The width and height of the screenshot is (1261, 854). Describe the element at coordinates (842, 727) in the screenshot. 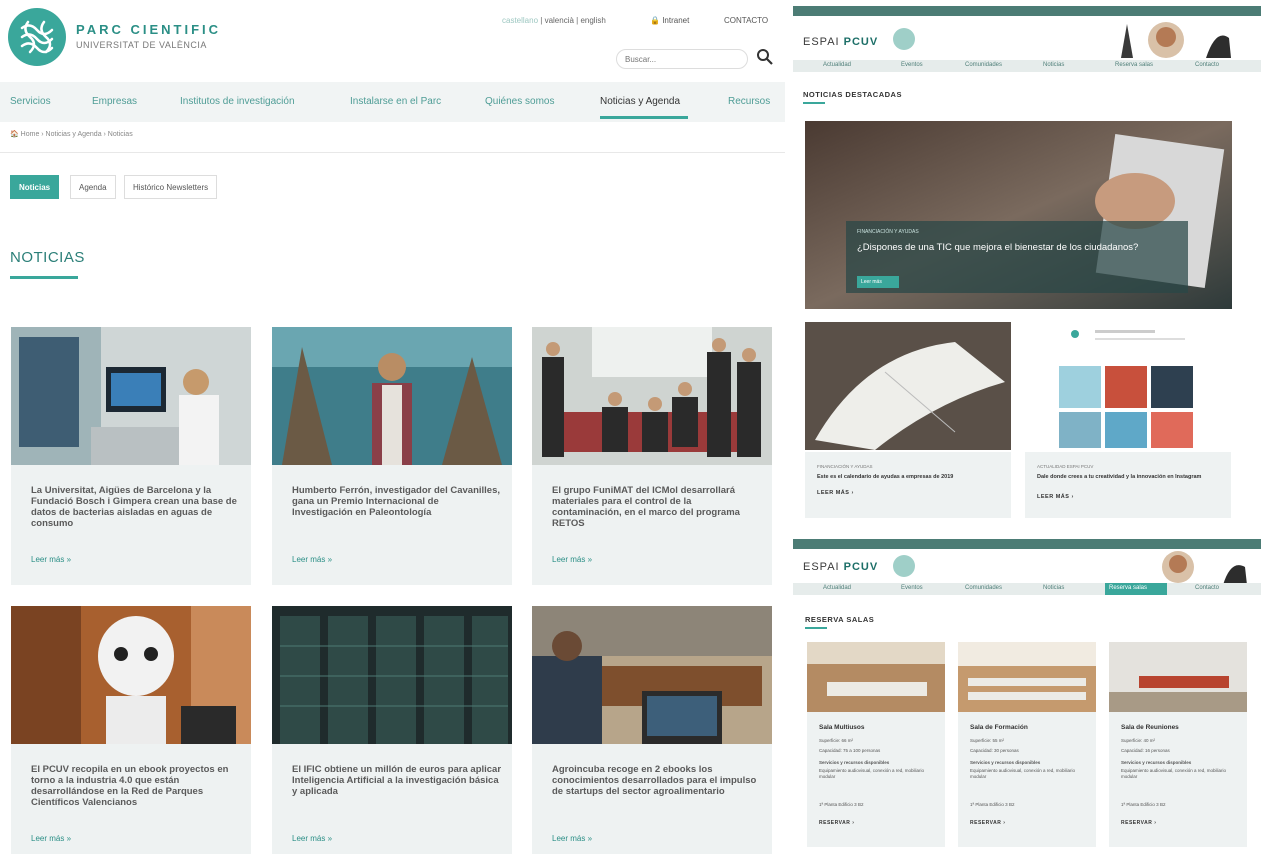

I see `room-name: Sala Multiusos` at that location.